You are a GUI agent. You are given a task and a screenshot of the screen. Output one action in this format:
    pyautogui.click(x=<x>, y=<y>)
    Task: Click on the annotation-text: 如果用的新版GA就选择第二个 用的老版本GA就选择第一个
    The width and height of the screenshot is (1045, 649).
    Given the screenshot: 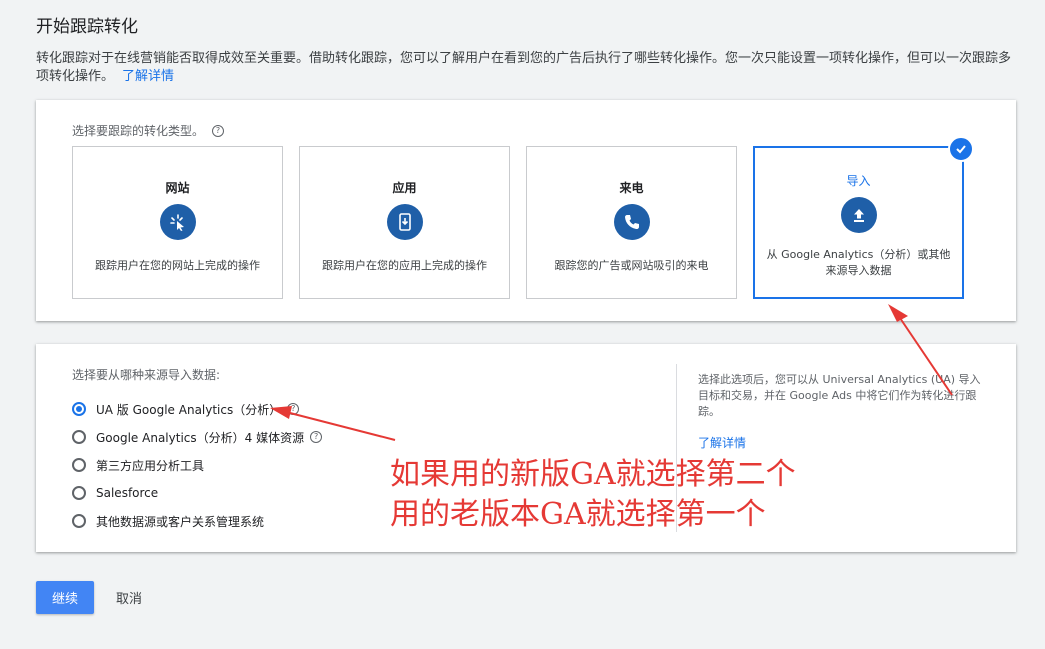 What is the action you would take?
    pyautogui.click(x=593, y=495)
    